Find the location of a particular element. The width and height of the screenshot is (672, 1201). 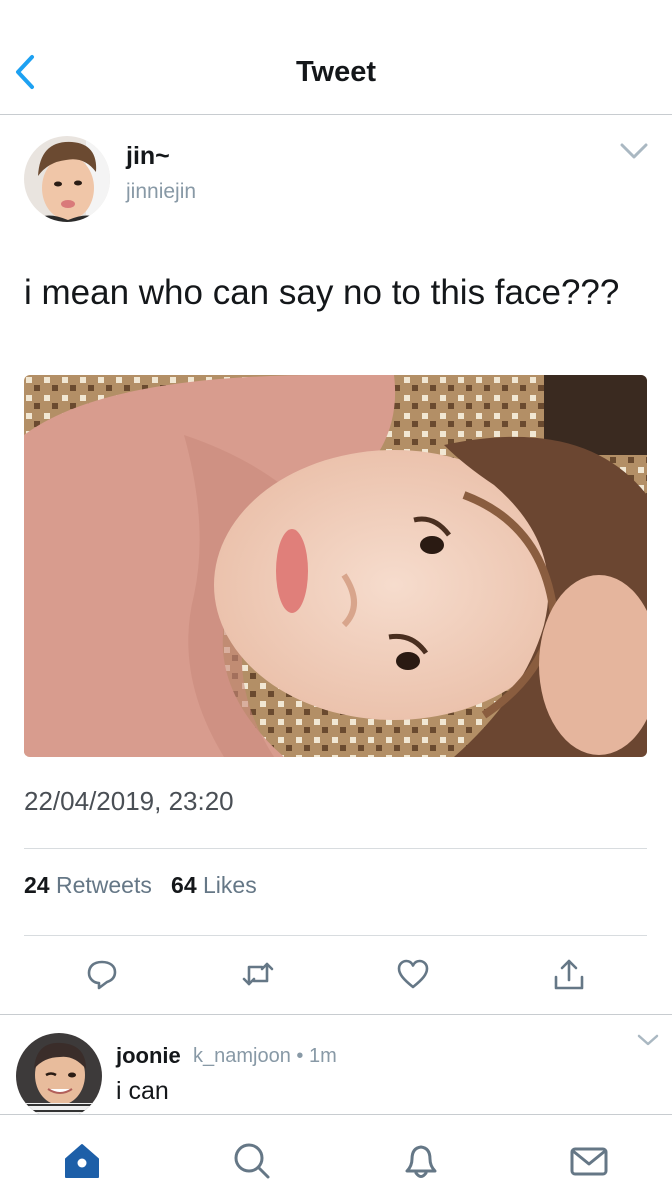

heart-icon is located at coordinates (413, 974).